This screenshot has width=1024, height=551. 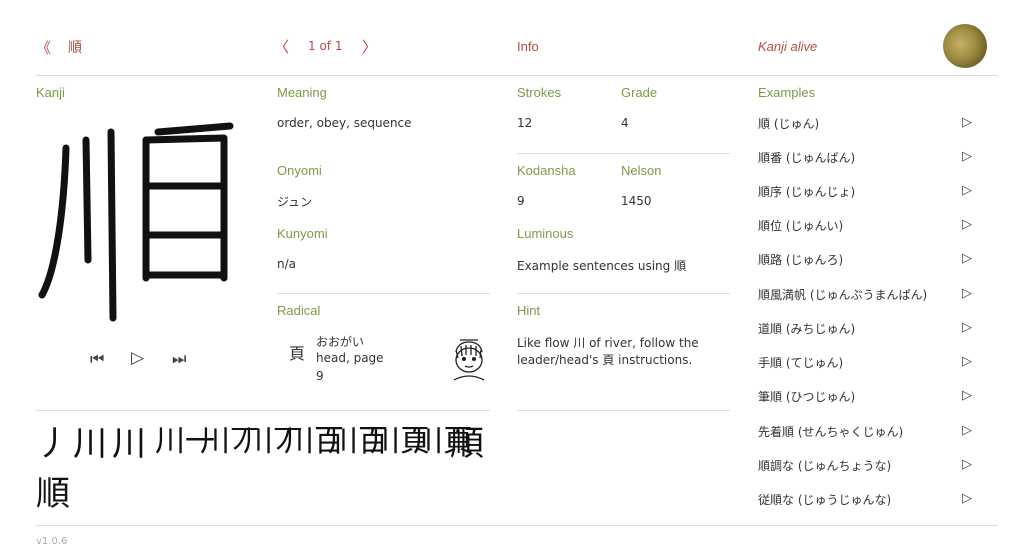 What do you see at coordinates (825, 466) in the screenshot?
I see `example-text: 順調な (じゅんちょうな)` at bounding box center [825, 466].